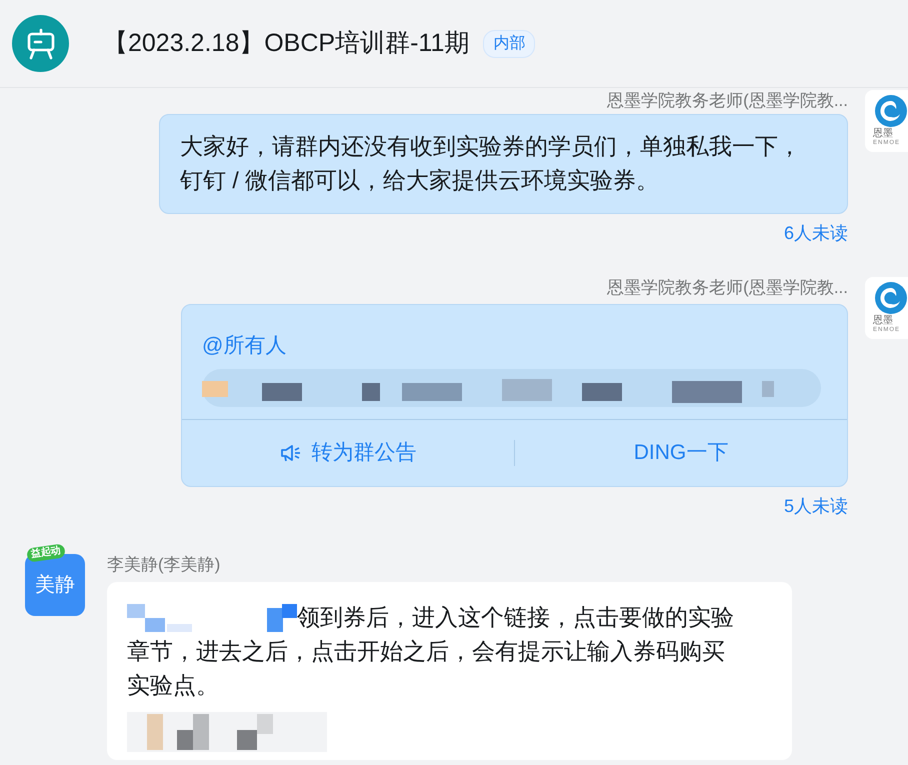 The height and width of the screenshot is (765, 908). I want to click on tag: 内部, so click(509, 44).